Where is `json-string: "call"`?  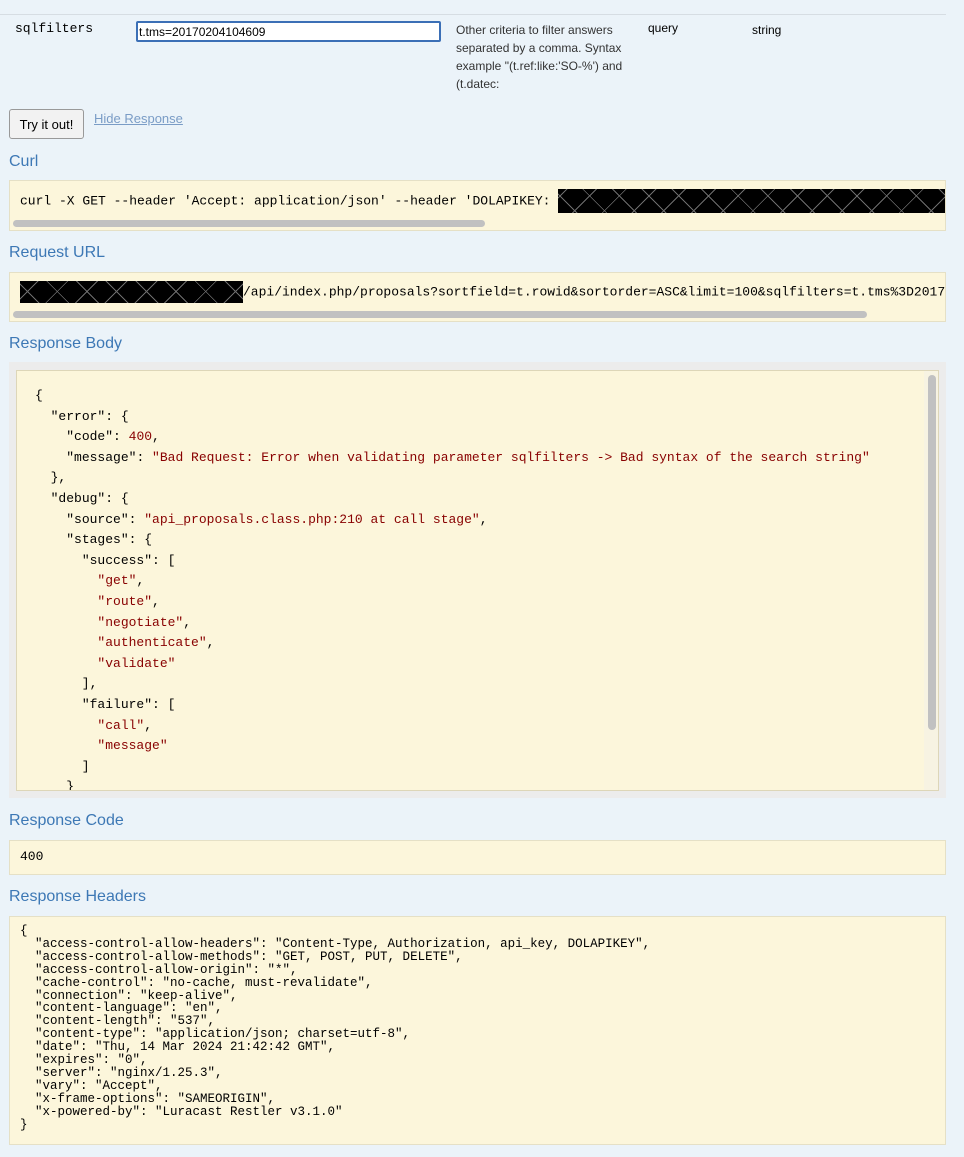 json-string: "call" is located at coordinates (121, 725).